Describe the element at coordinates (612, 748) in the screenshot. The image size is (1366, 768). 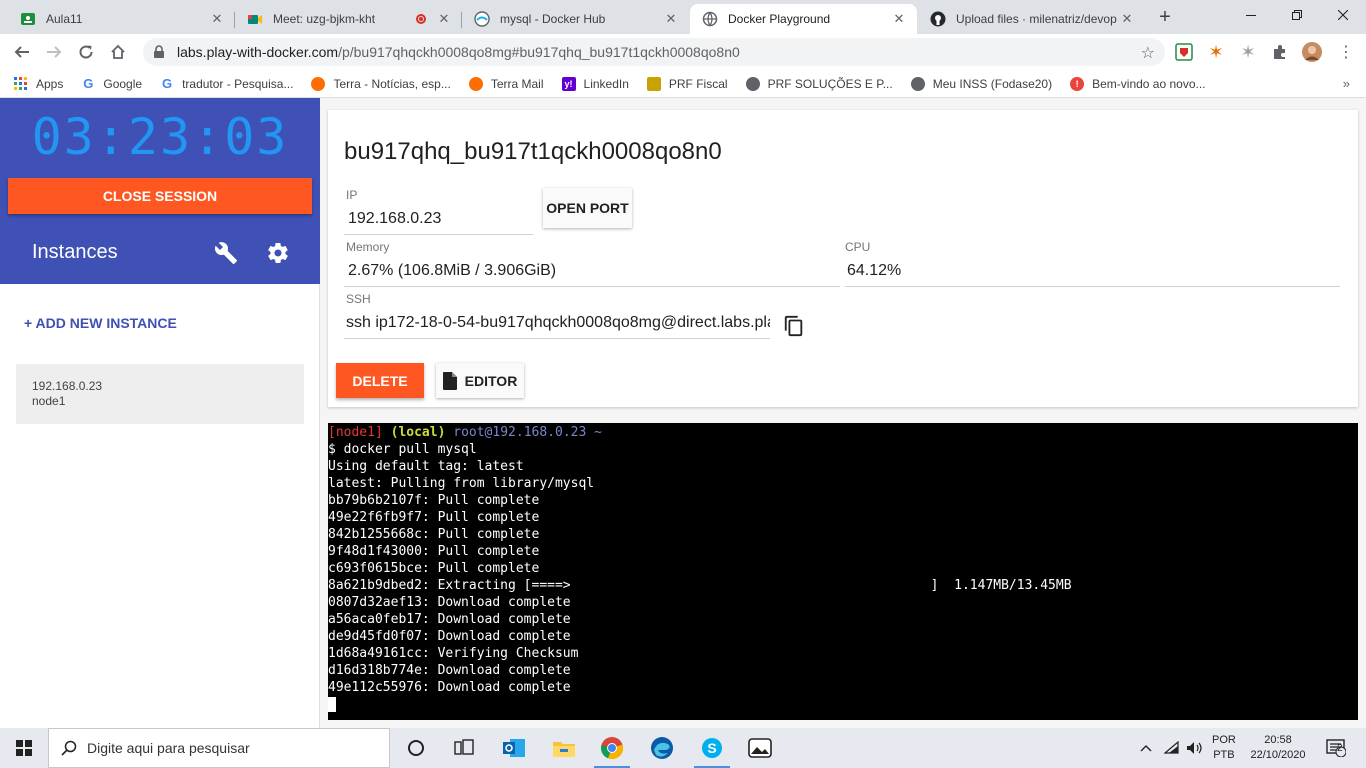
I see `chrome-icon` at that location.